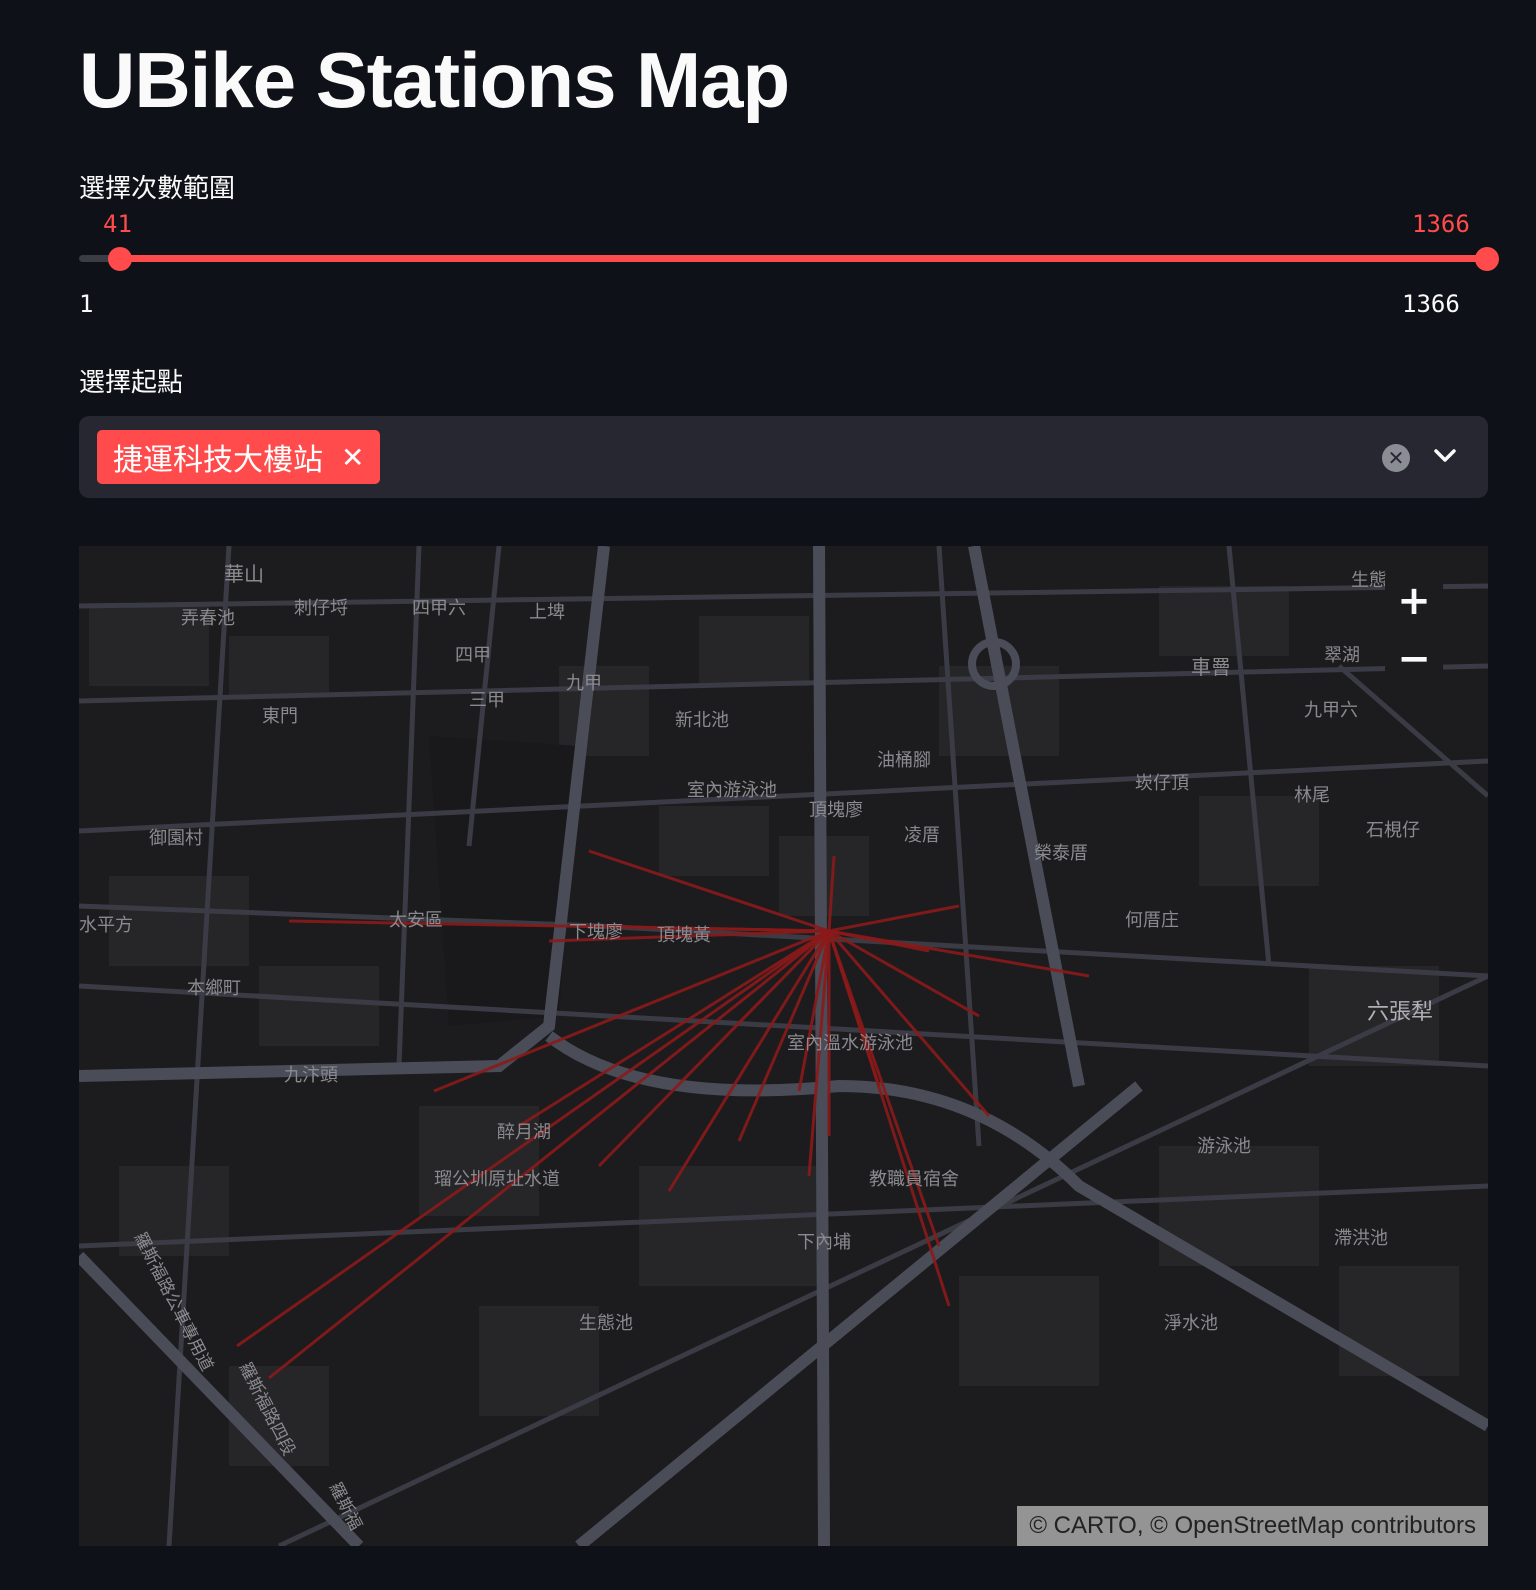 The image size is (1536, 1590). What do you see at coordinates (106, 925) in the screenshot?
I see `svg-text: 水平方` at bounding box center [106, 925].